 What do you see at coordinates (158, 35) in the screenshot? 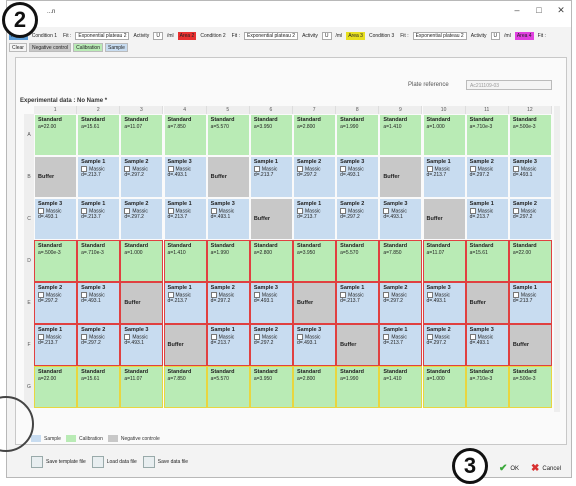
I see `area-1-unit-select: U` at bounding box center [158, 35].